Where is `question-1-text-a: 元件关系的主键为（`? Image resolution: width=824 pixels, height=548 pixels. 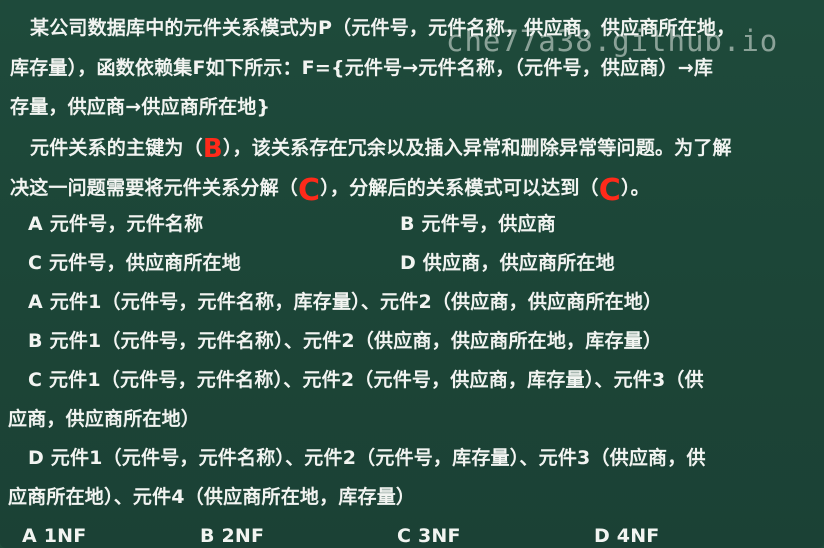 question-1-text-a: 元件关系的主键为（ is located at coordinates (116, 148).